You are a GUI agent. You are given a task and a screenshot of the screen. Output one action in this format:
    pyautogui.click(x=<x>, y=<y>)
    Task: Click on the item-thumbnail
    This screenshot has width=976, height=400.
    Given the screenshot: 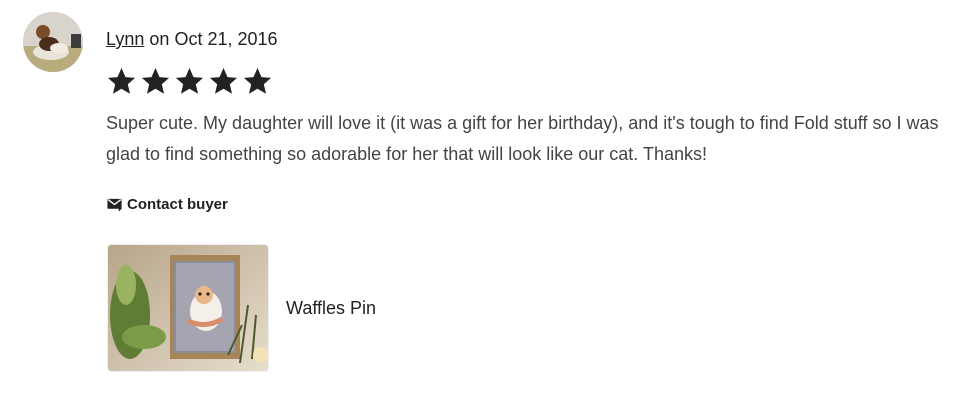 What is the action you would take?
    pyautogui.click(x=188, y=308)
    